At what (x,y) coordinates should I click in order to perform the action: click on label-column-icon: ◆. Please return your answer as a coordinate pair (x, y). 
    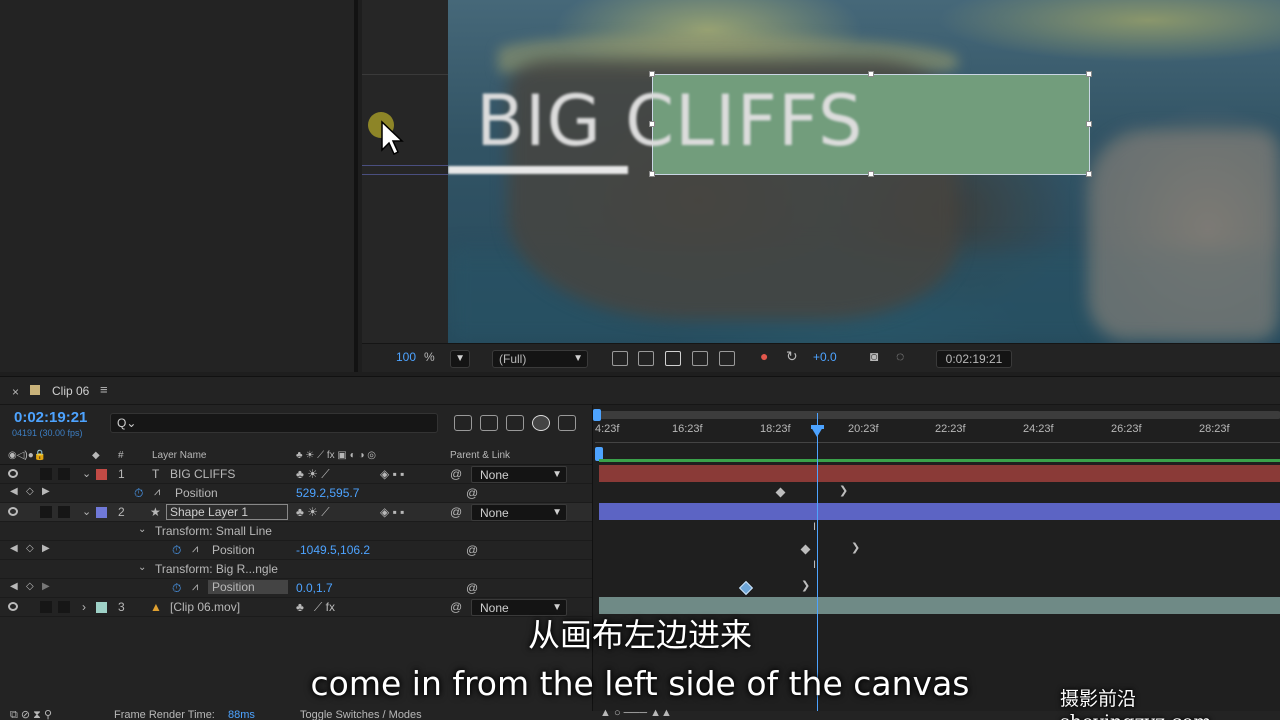
    Looking at the image, I should click on (96, 455).